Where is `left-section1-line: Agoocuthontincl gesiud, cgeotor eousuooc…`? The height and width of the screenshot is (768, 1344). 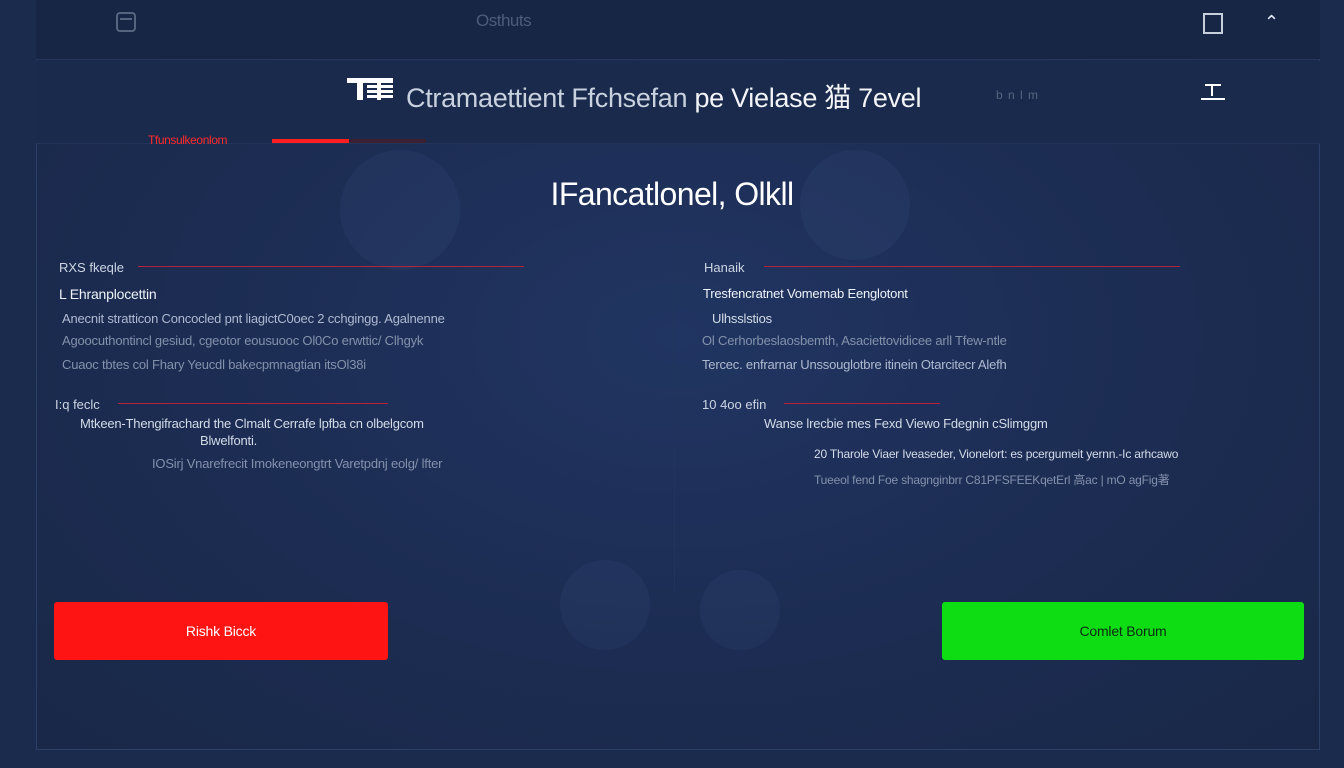 left-section1-line: Agoocuthontincl gesiud, cgeotor eousuooc… is located at coordinates (243, 340).